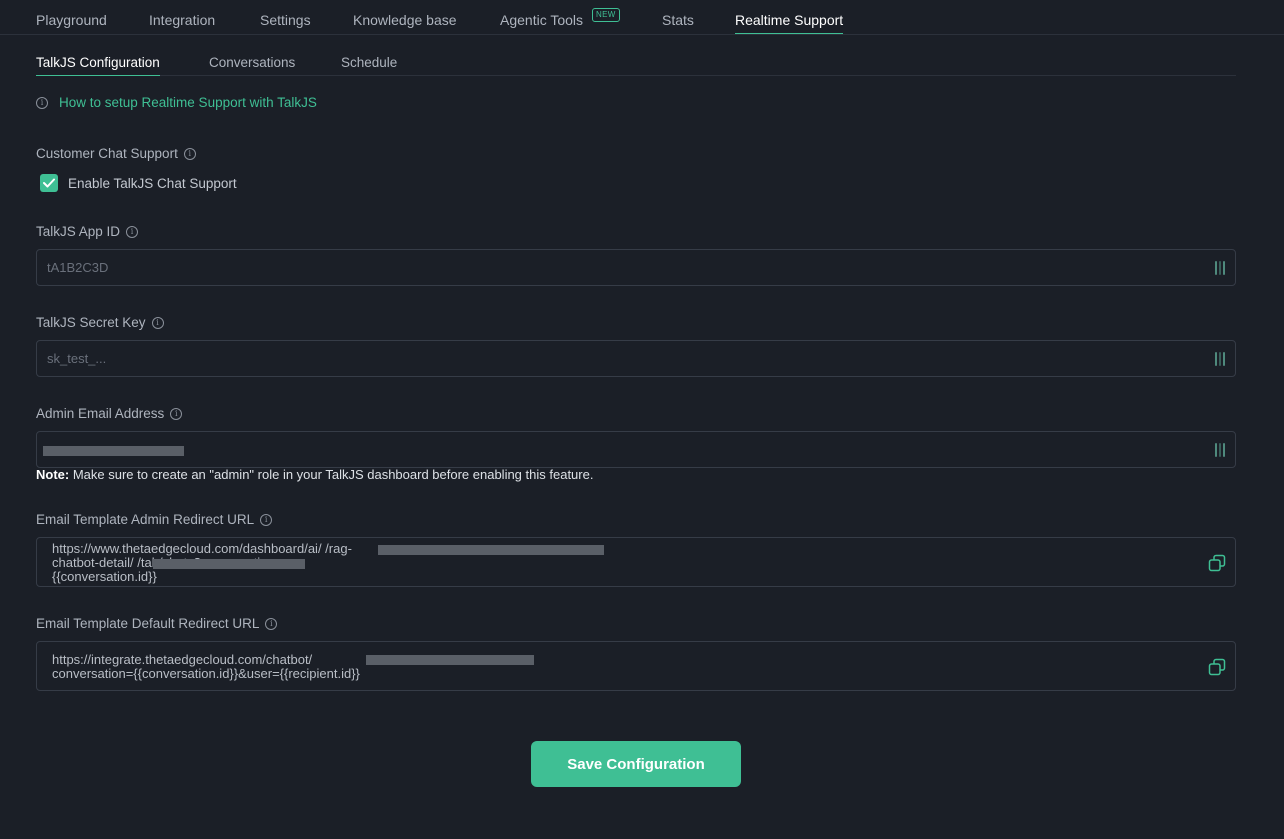  I want to click on admin-email-field-wrapper, so click(636, 449).